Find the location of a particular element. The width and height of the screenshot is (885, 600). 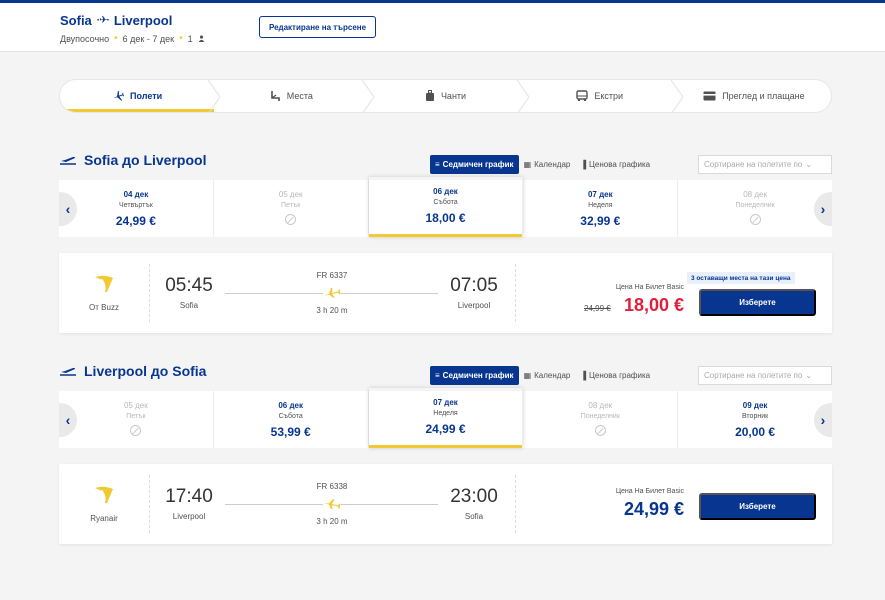

date-label: 07 дек is located at coordinates (600, 194).